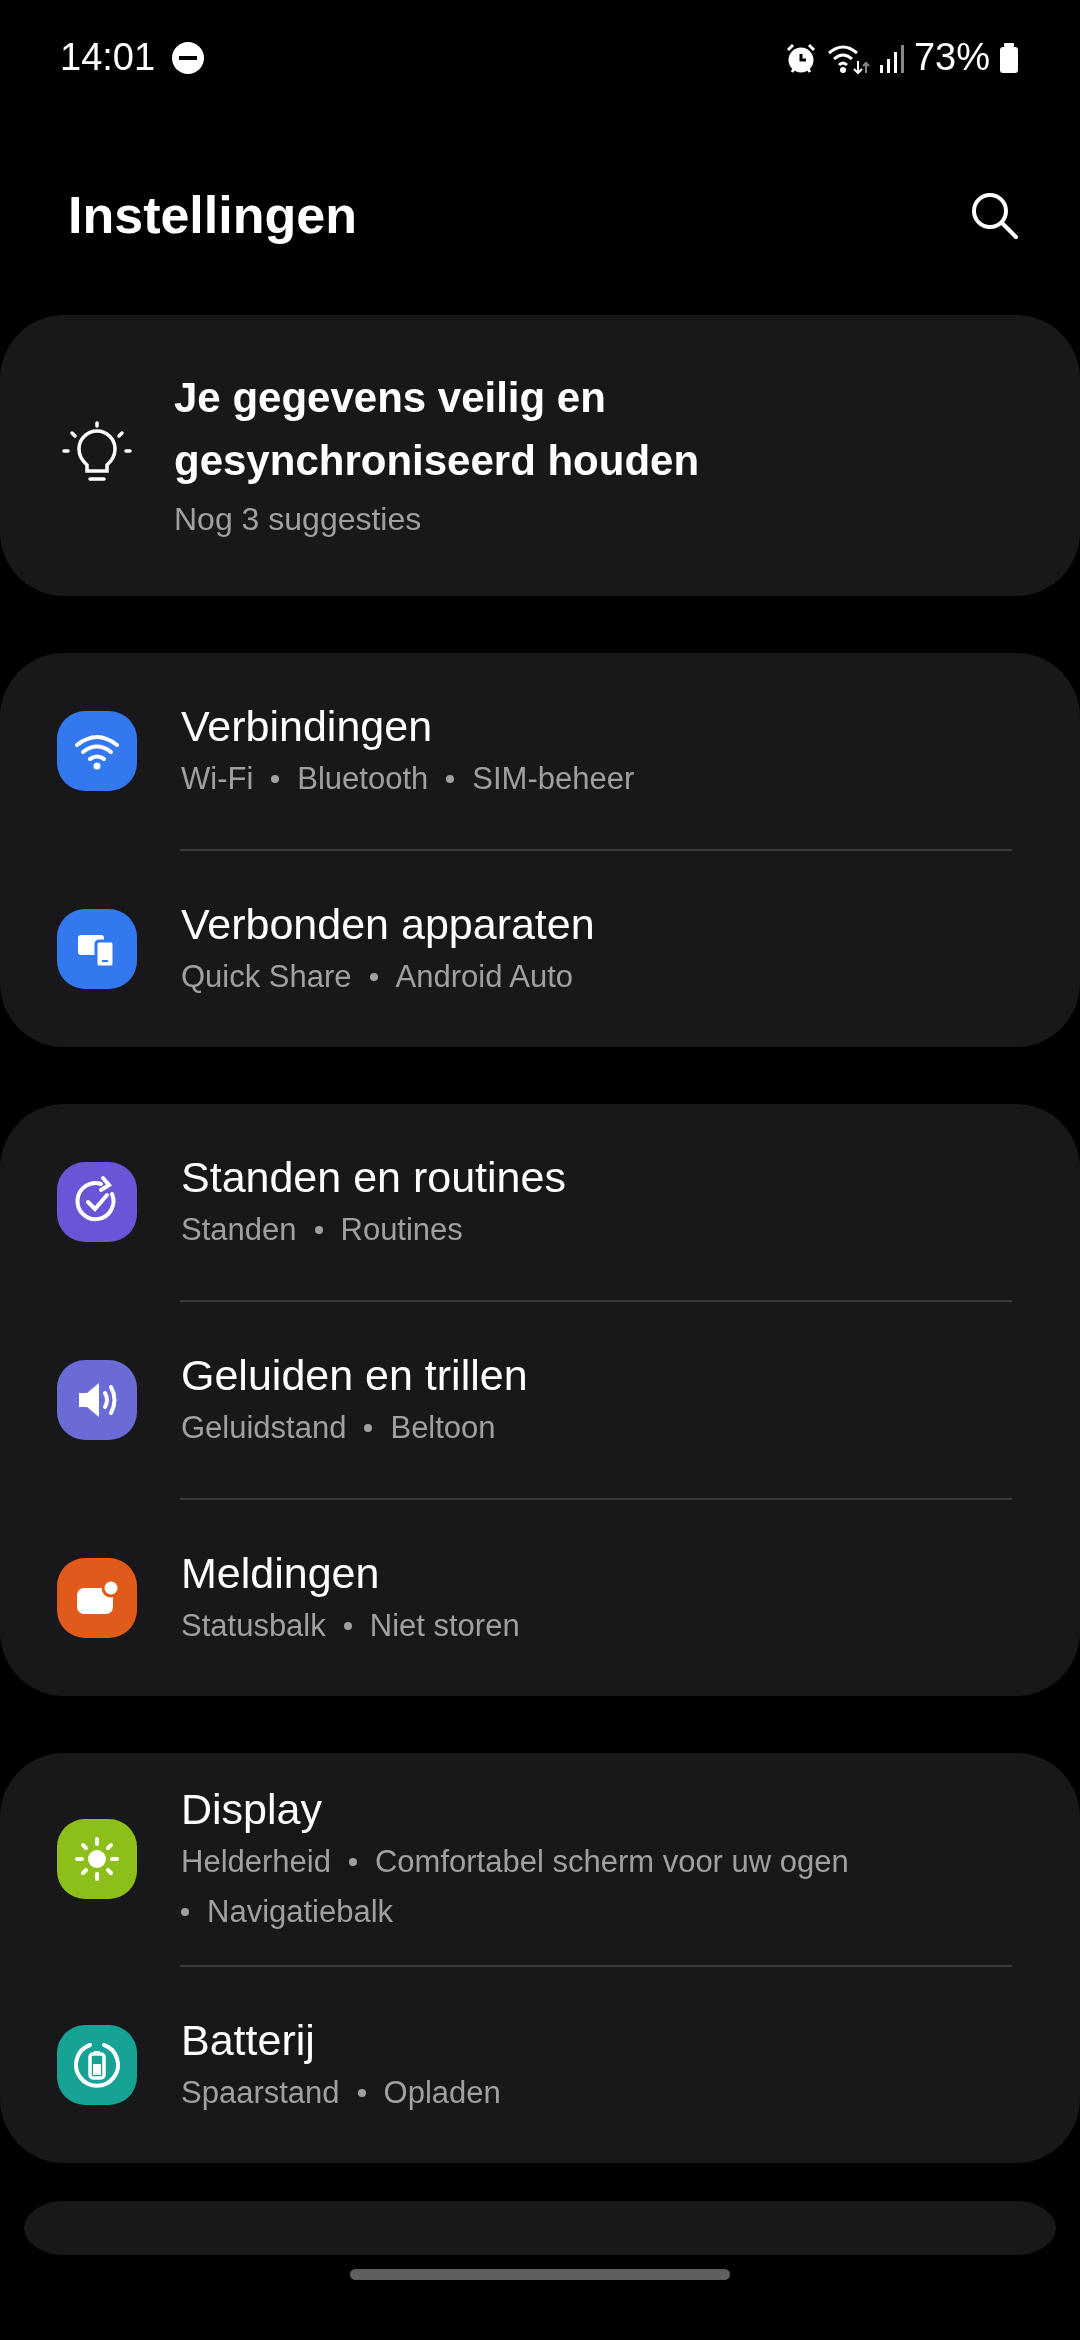  Describe the element at coordinates (374, 1177) in the screenshot. I see `item-title: Standen en routines` at that location.